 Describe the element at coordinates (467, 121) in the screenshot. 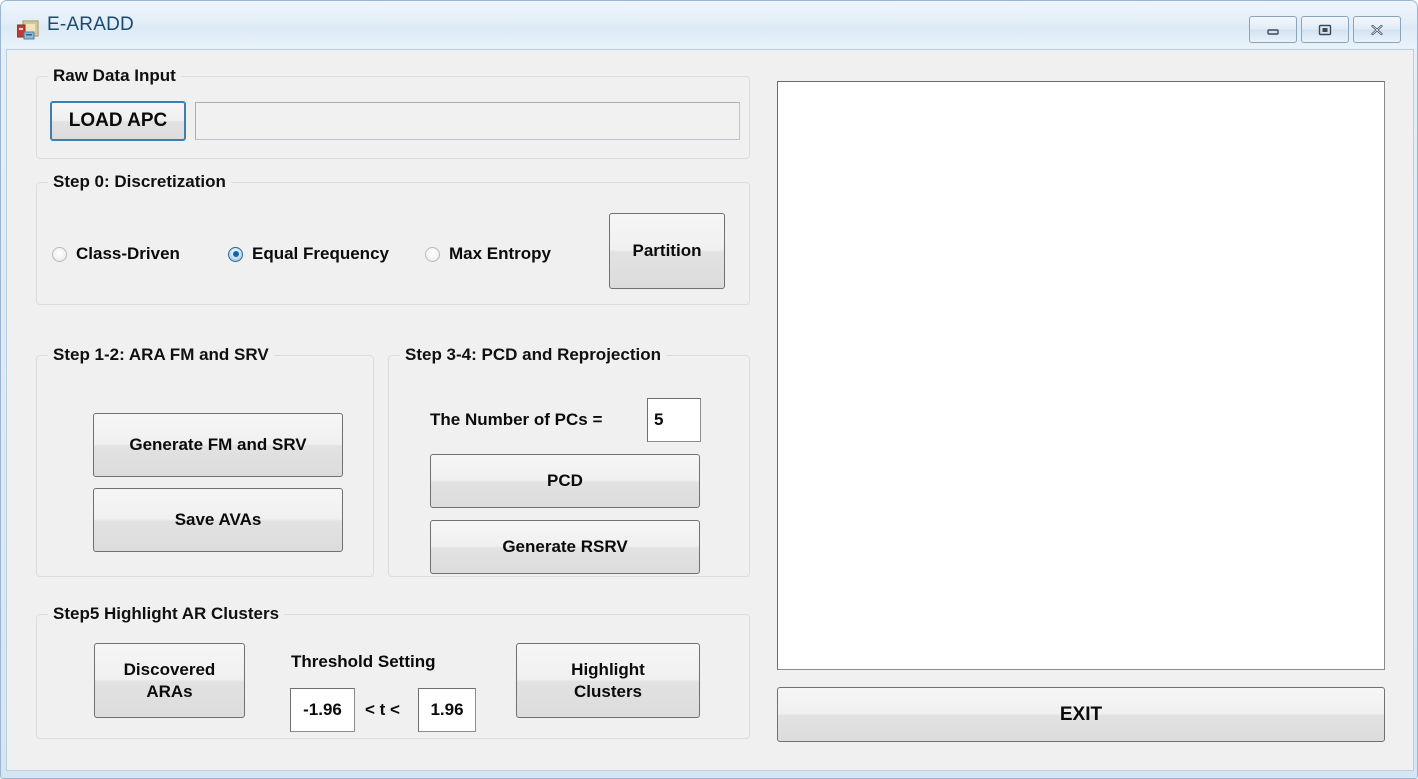

I see `apc-path-field` at that location.